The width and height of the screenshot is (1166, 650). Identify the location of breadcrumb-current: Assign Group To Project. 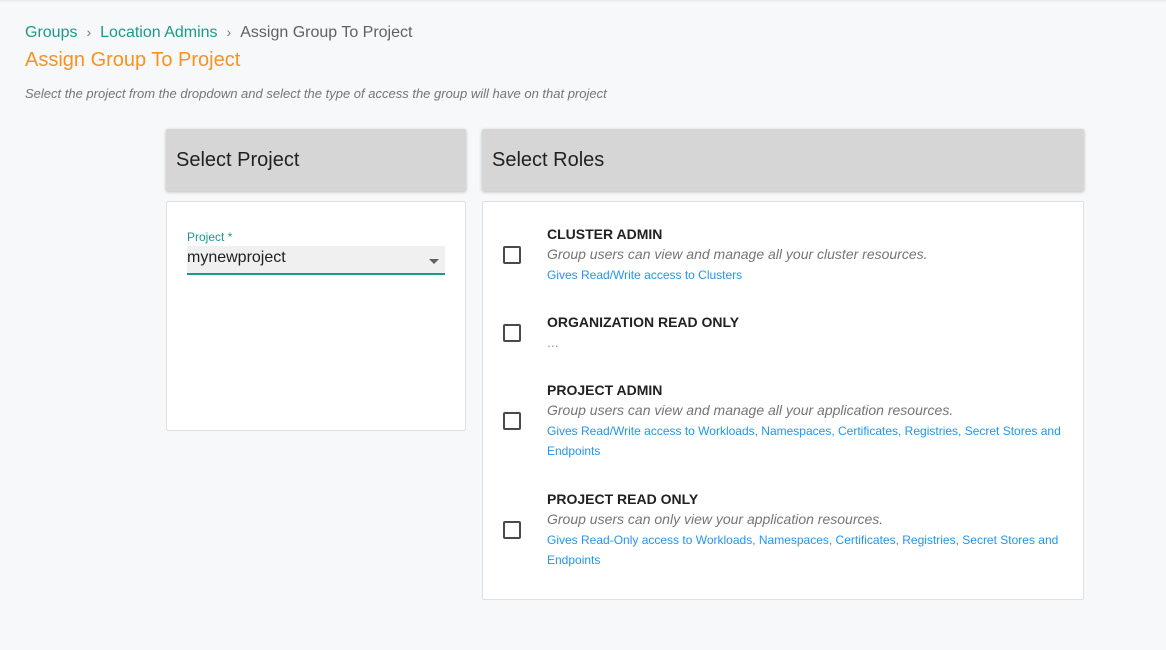
(326, 32).